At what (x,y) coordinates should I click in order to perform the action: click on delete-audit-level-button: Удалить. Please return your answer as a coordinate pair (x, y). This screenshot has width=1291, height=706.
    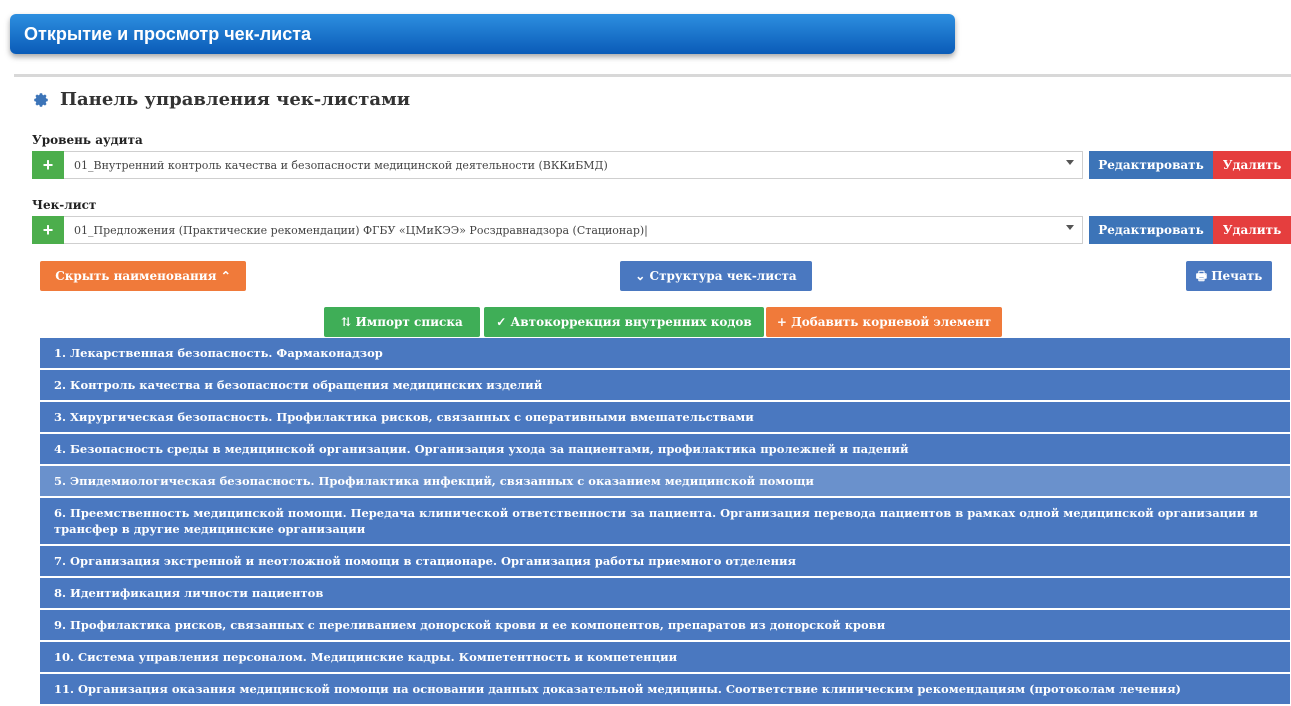
    Looking at the image, I should click on (1252, 165).